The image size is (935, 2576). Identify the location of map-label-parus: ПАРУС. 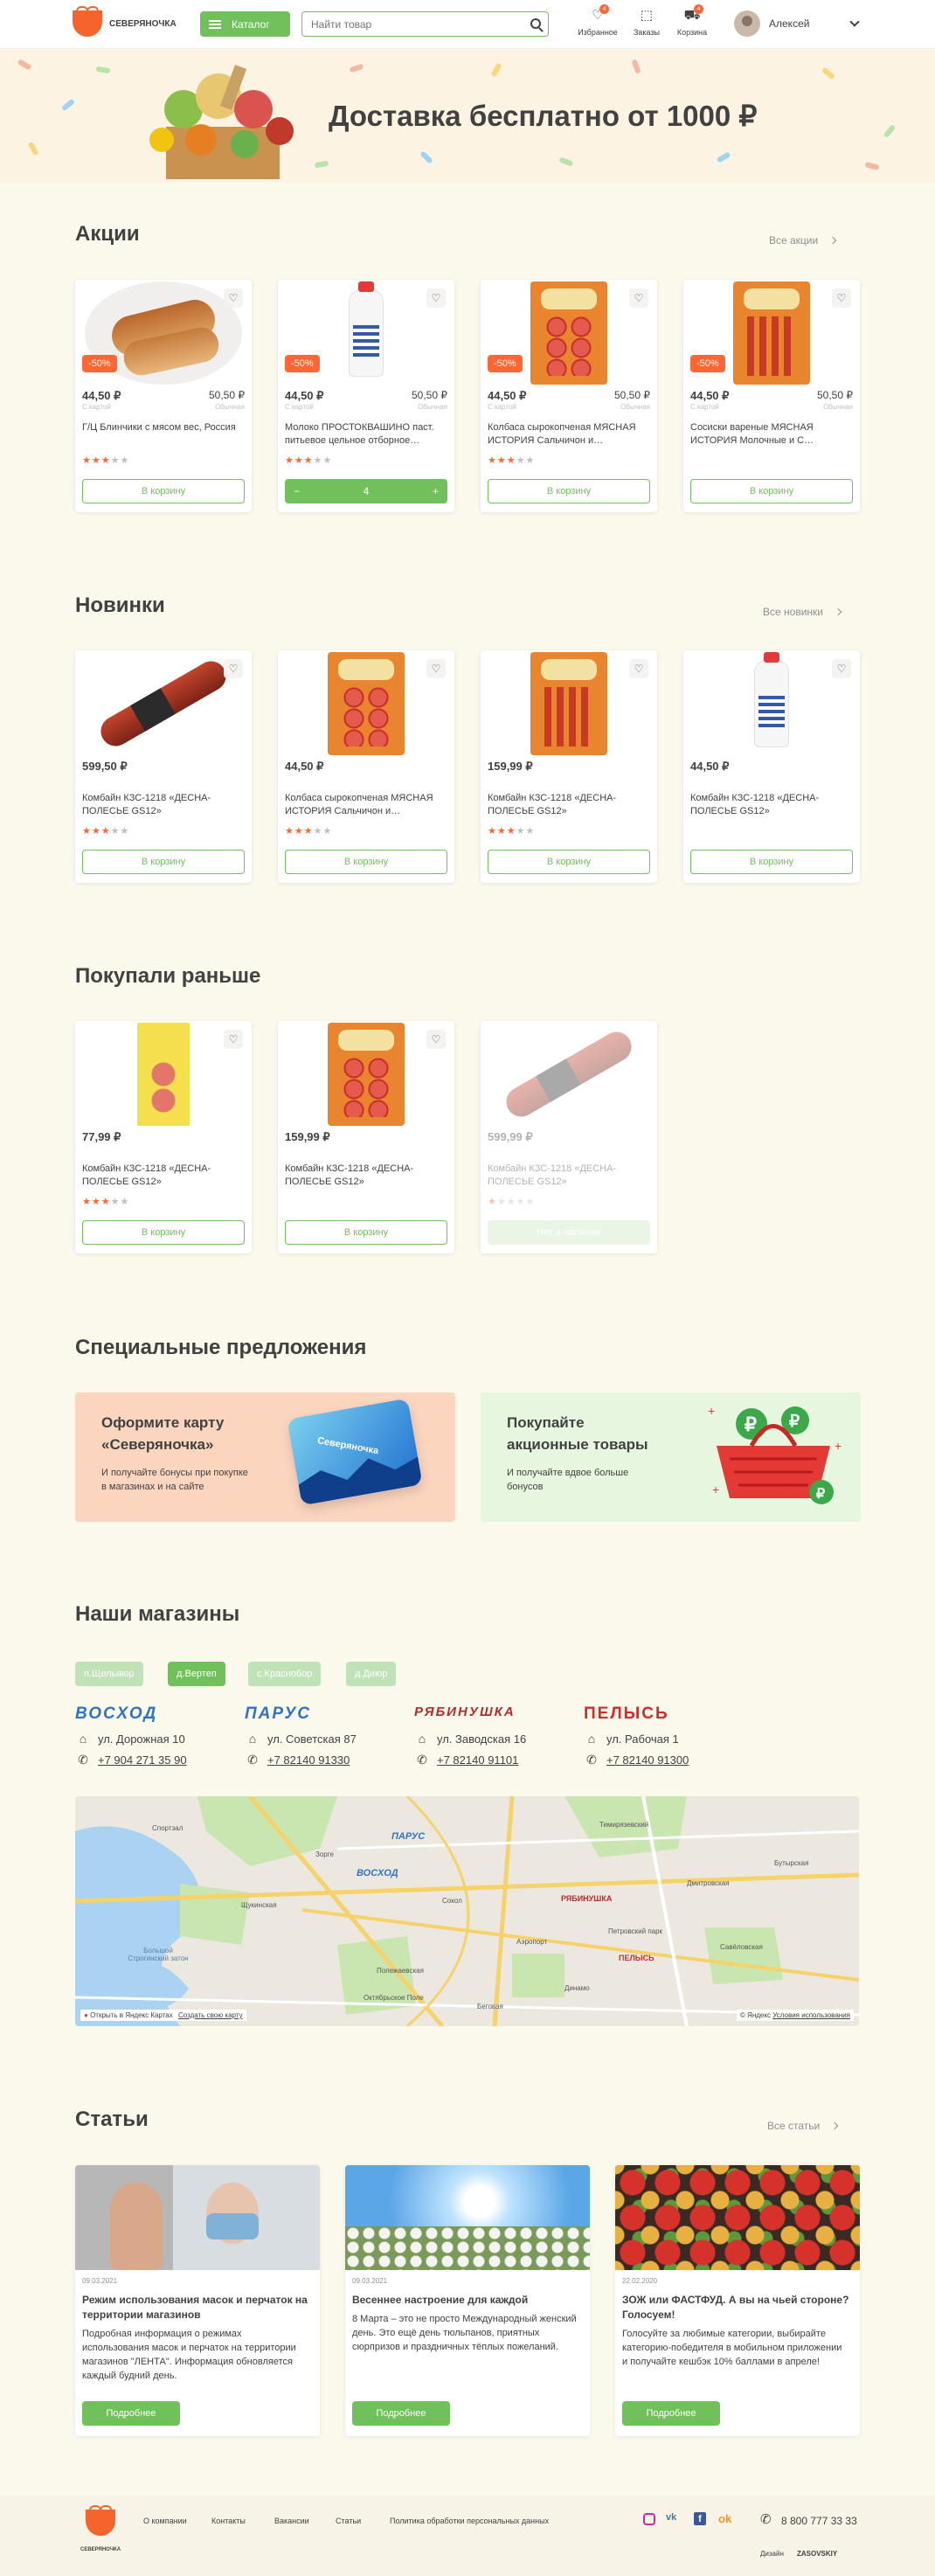
(408, 1836).